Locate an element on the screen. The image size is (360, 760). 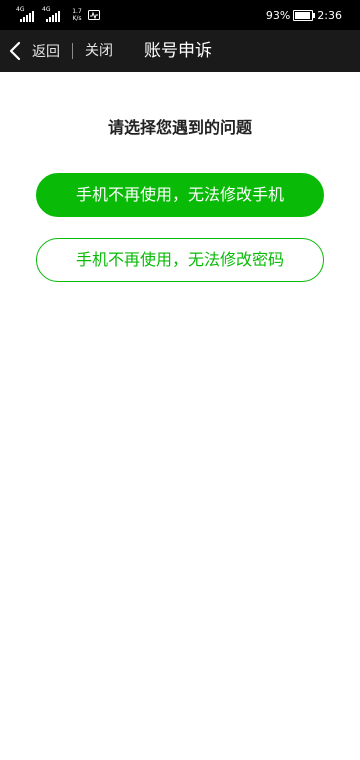
close-button: 关闭 is located at coordinates (99, 51).